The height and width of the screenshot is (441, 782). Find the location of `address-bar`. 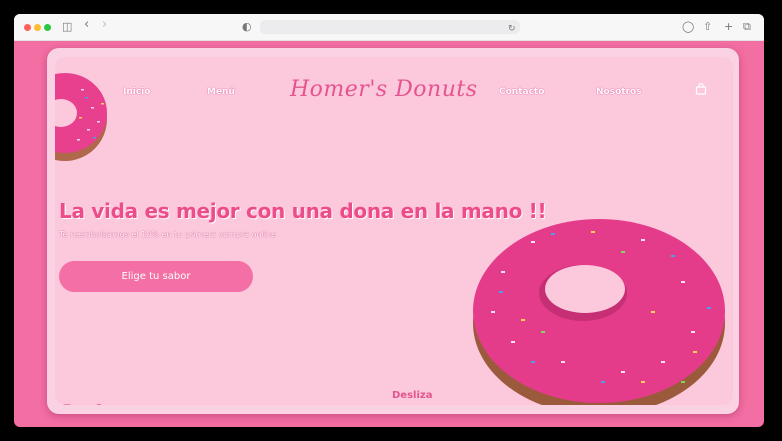

address-bar is located at coordinates (390, 27).